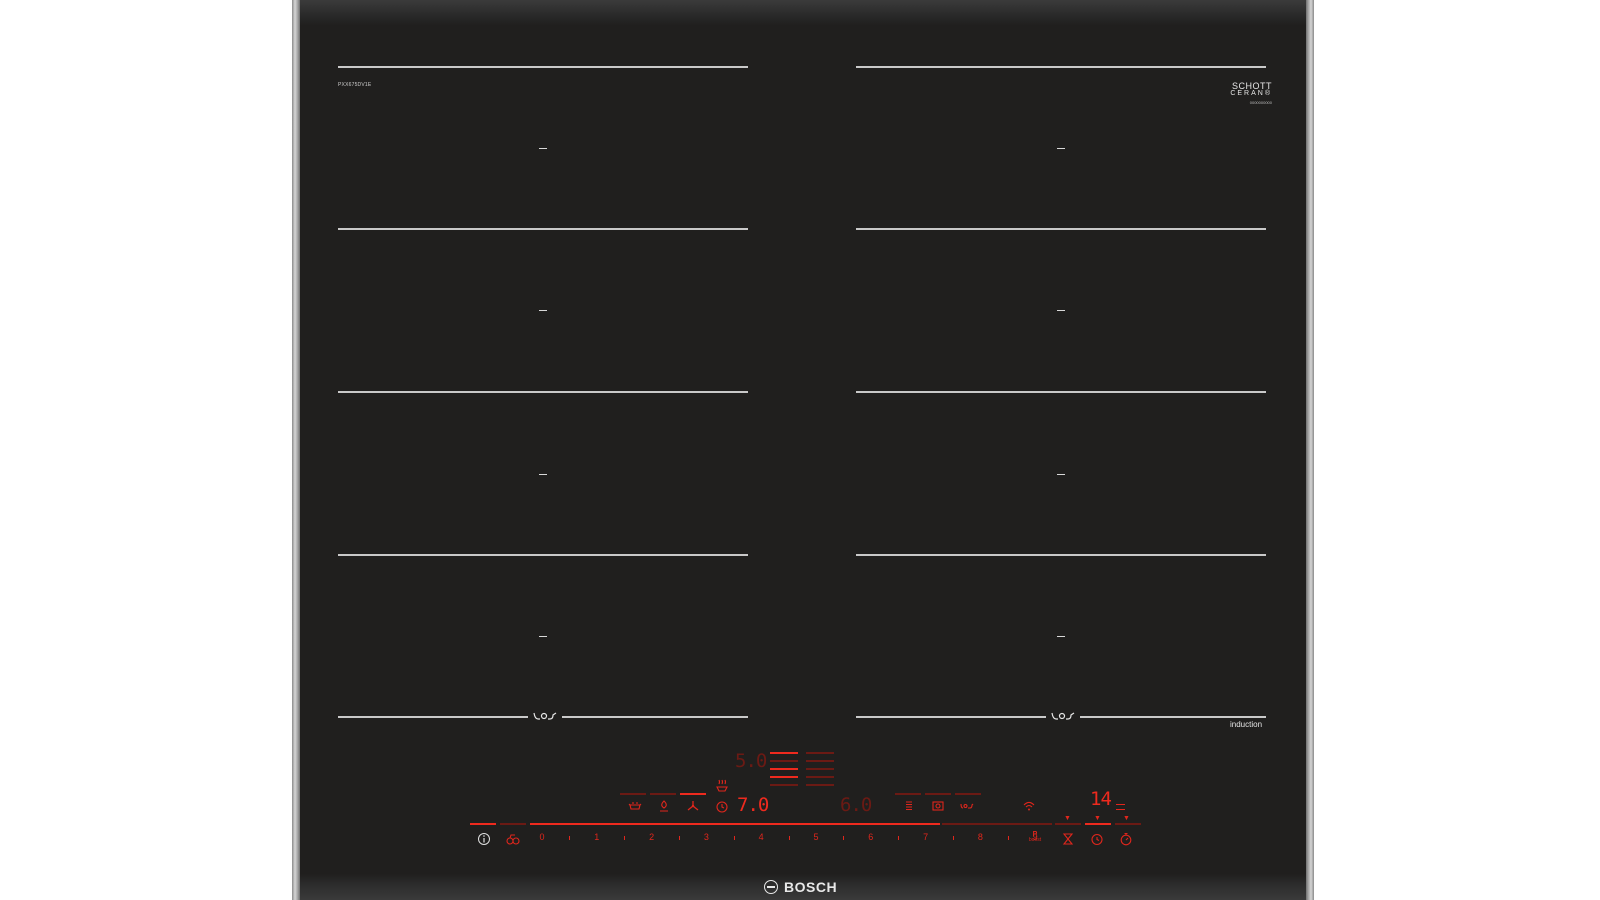  I want to click on boost-label: boost, so click(1035, 840).